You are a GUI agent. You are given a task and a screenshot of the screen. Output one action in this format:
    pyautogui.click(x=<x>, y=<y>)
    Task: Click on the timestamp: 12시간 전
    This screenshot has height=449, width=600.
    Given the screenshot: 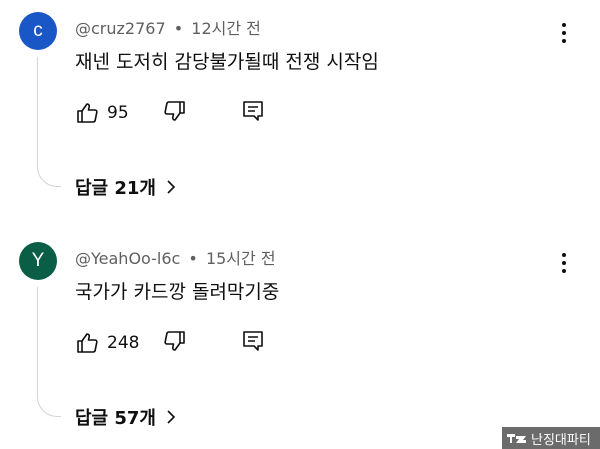 What is the action you would take?
    pyautogui.click(x=226, y=28)
    